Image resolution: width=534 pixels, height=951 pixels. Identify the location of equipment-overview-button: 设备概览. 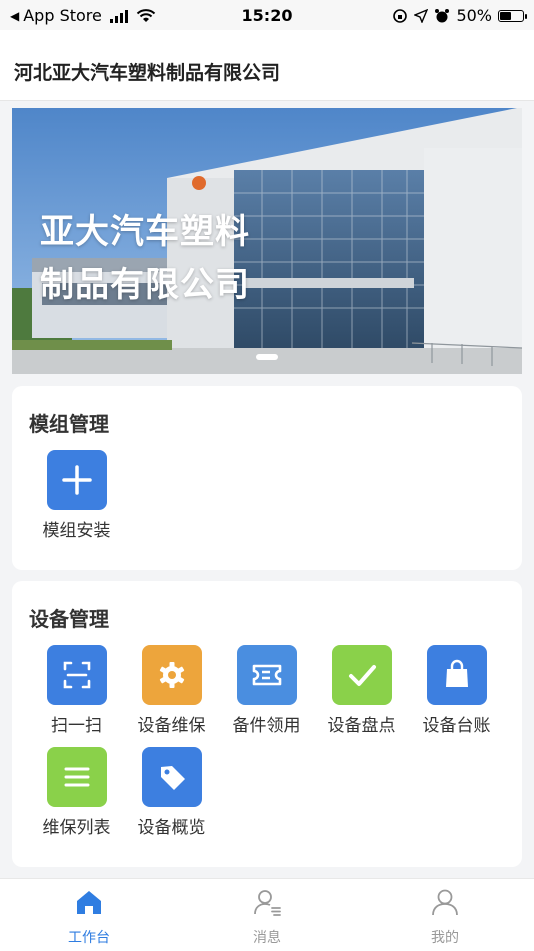
(171, 792).